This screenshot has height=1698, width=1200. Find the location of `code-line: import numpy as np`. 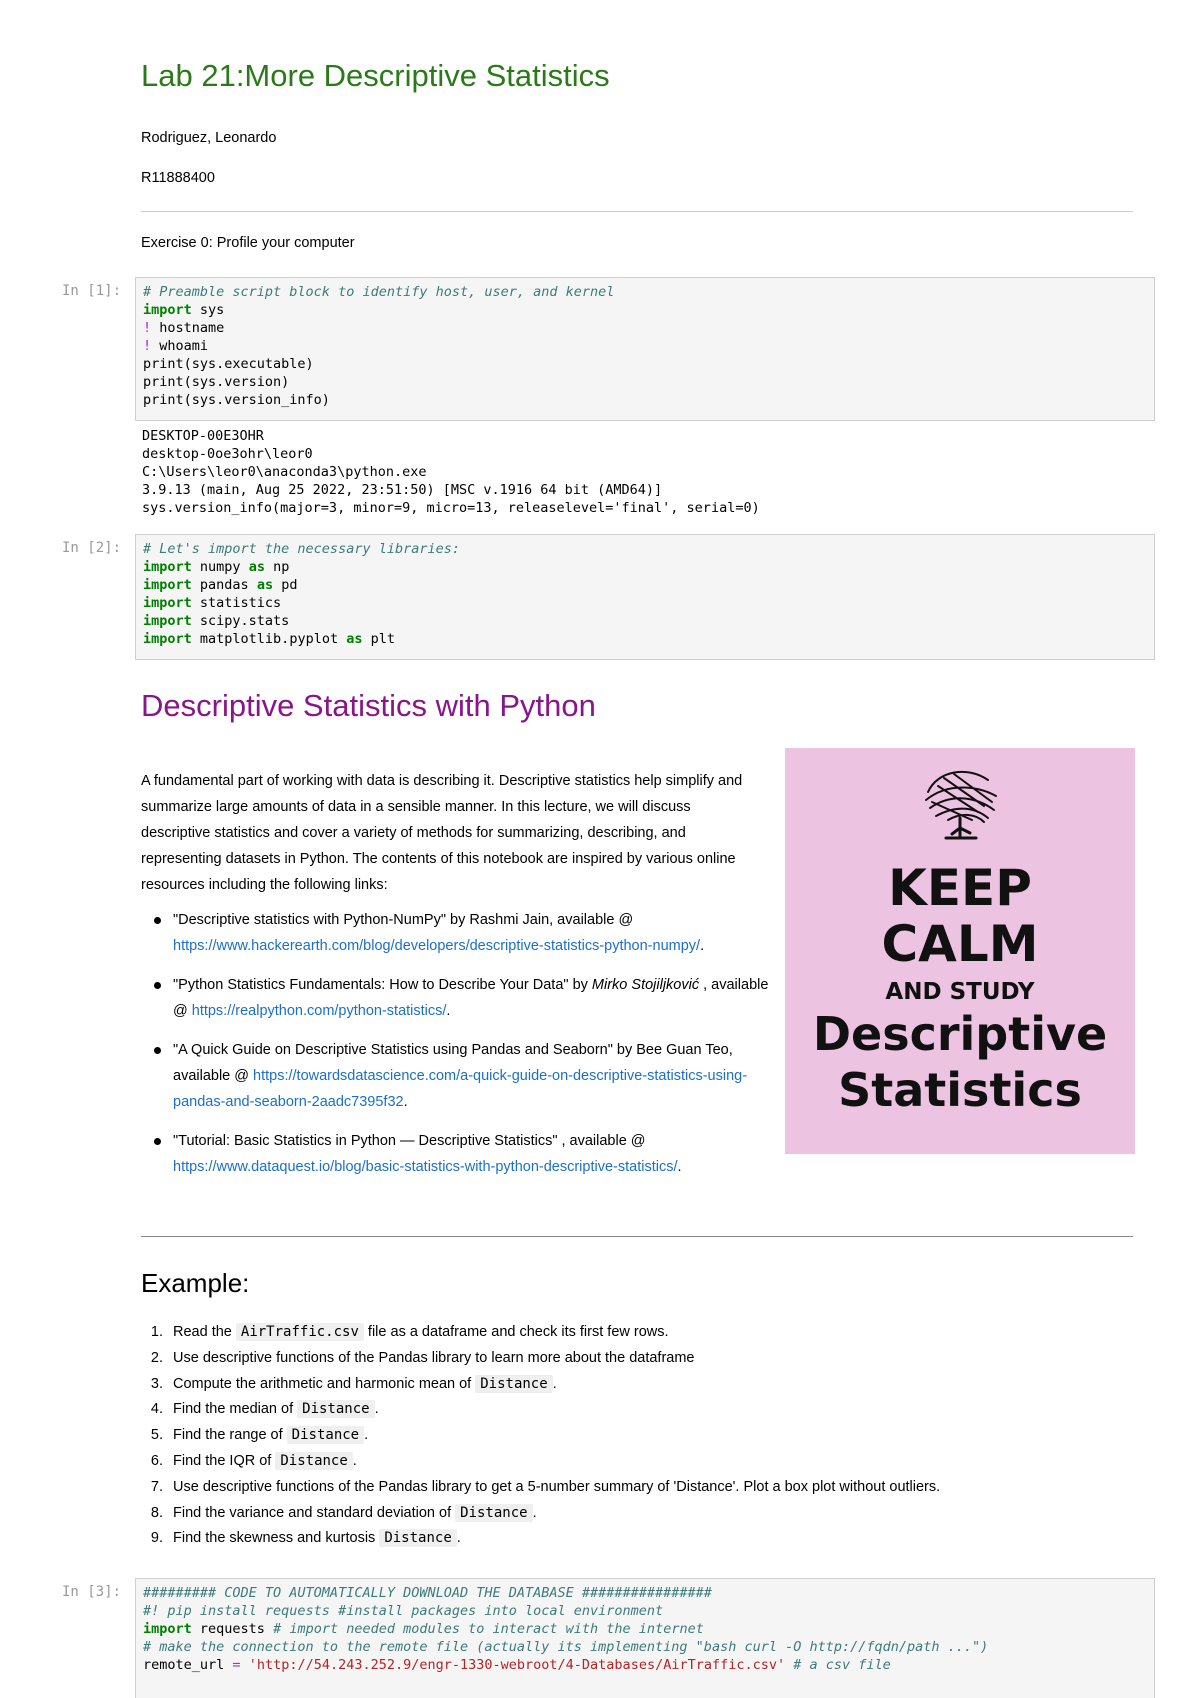

code-line: import numpy as np is located at coordinates (216, 567).